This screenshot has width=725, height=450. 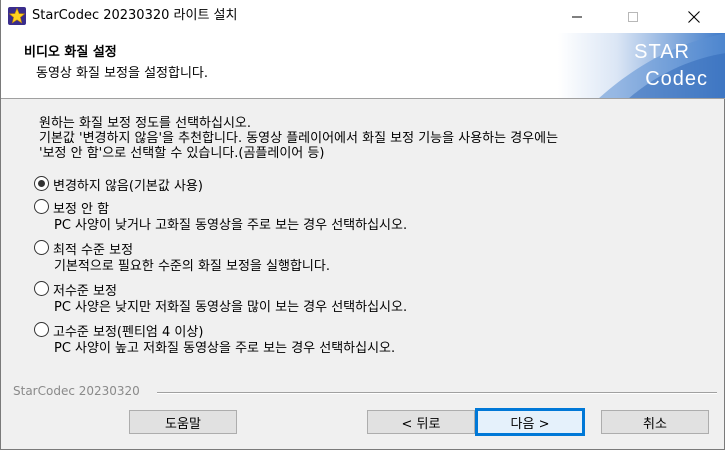 I want to click on brand-label: StarCodec 20230320, so click(x=76, y=391).